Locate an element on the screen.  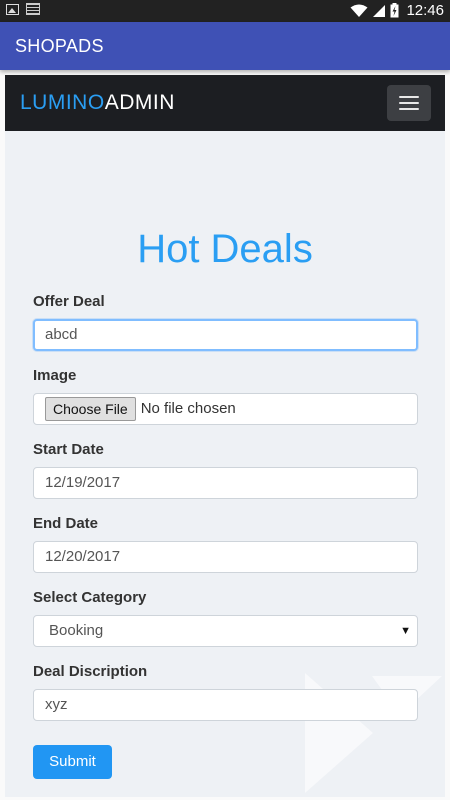
menu-toggle-button is located at coordinates (409, 103).